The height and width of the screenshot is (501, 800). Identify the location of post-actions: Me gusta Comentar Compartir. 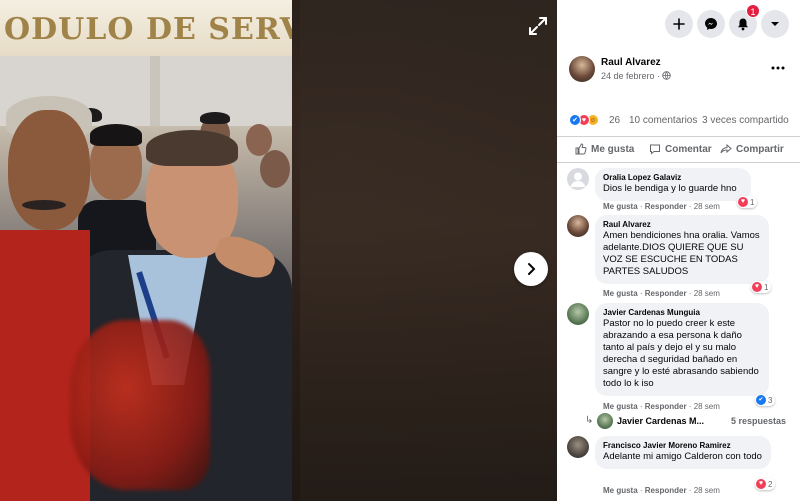
(678, 149).